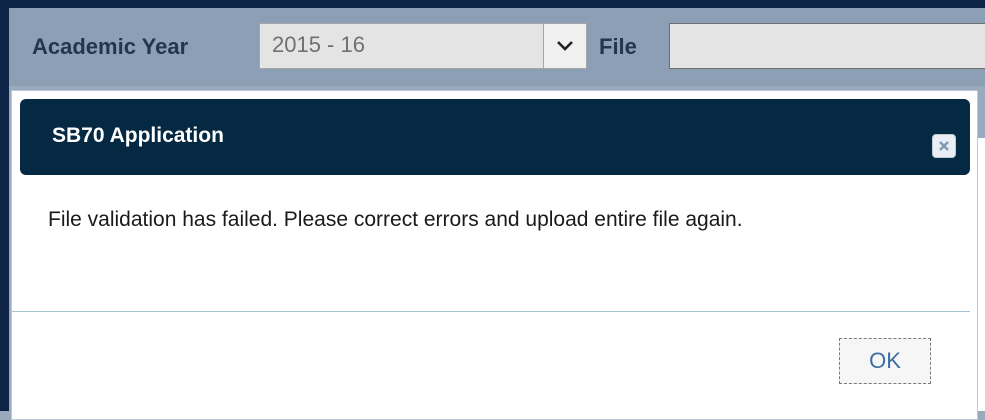 This screenshot has width=985, height=420. Describe the element at coordinates (885, 361) in the screenshot. I see `ok-button: OK` at that location.